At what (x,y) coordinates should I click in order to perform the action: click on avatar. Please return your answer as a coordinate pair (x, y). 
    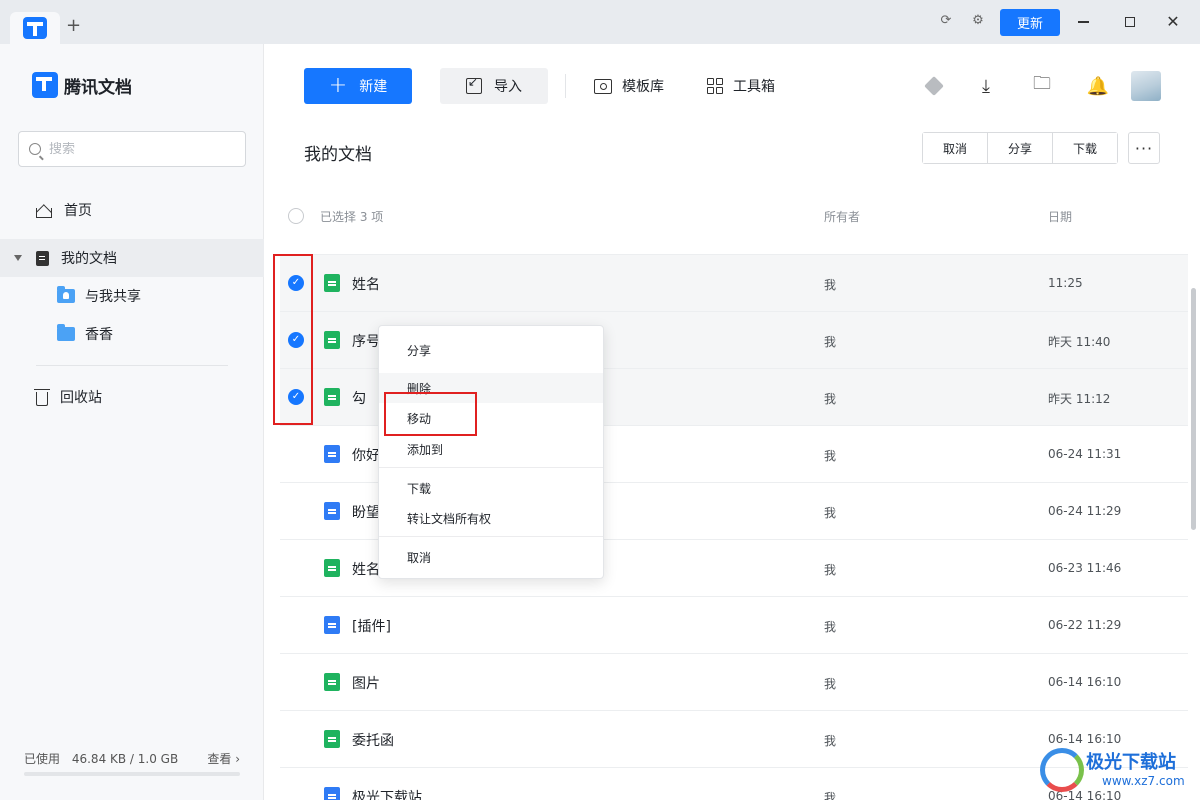
    Looking at the image, I should click on (1146, 86).